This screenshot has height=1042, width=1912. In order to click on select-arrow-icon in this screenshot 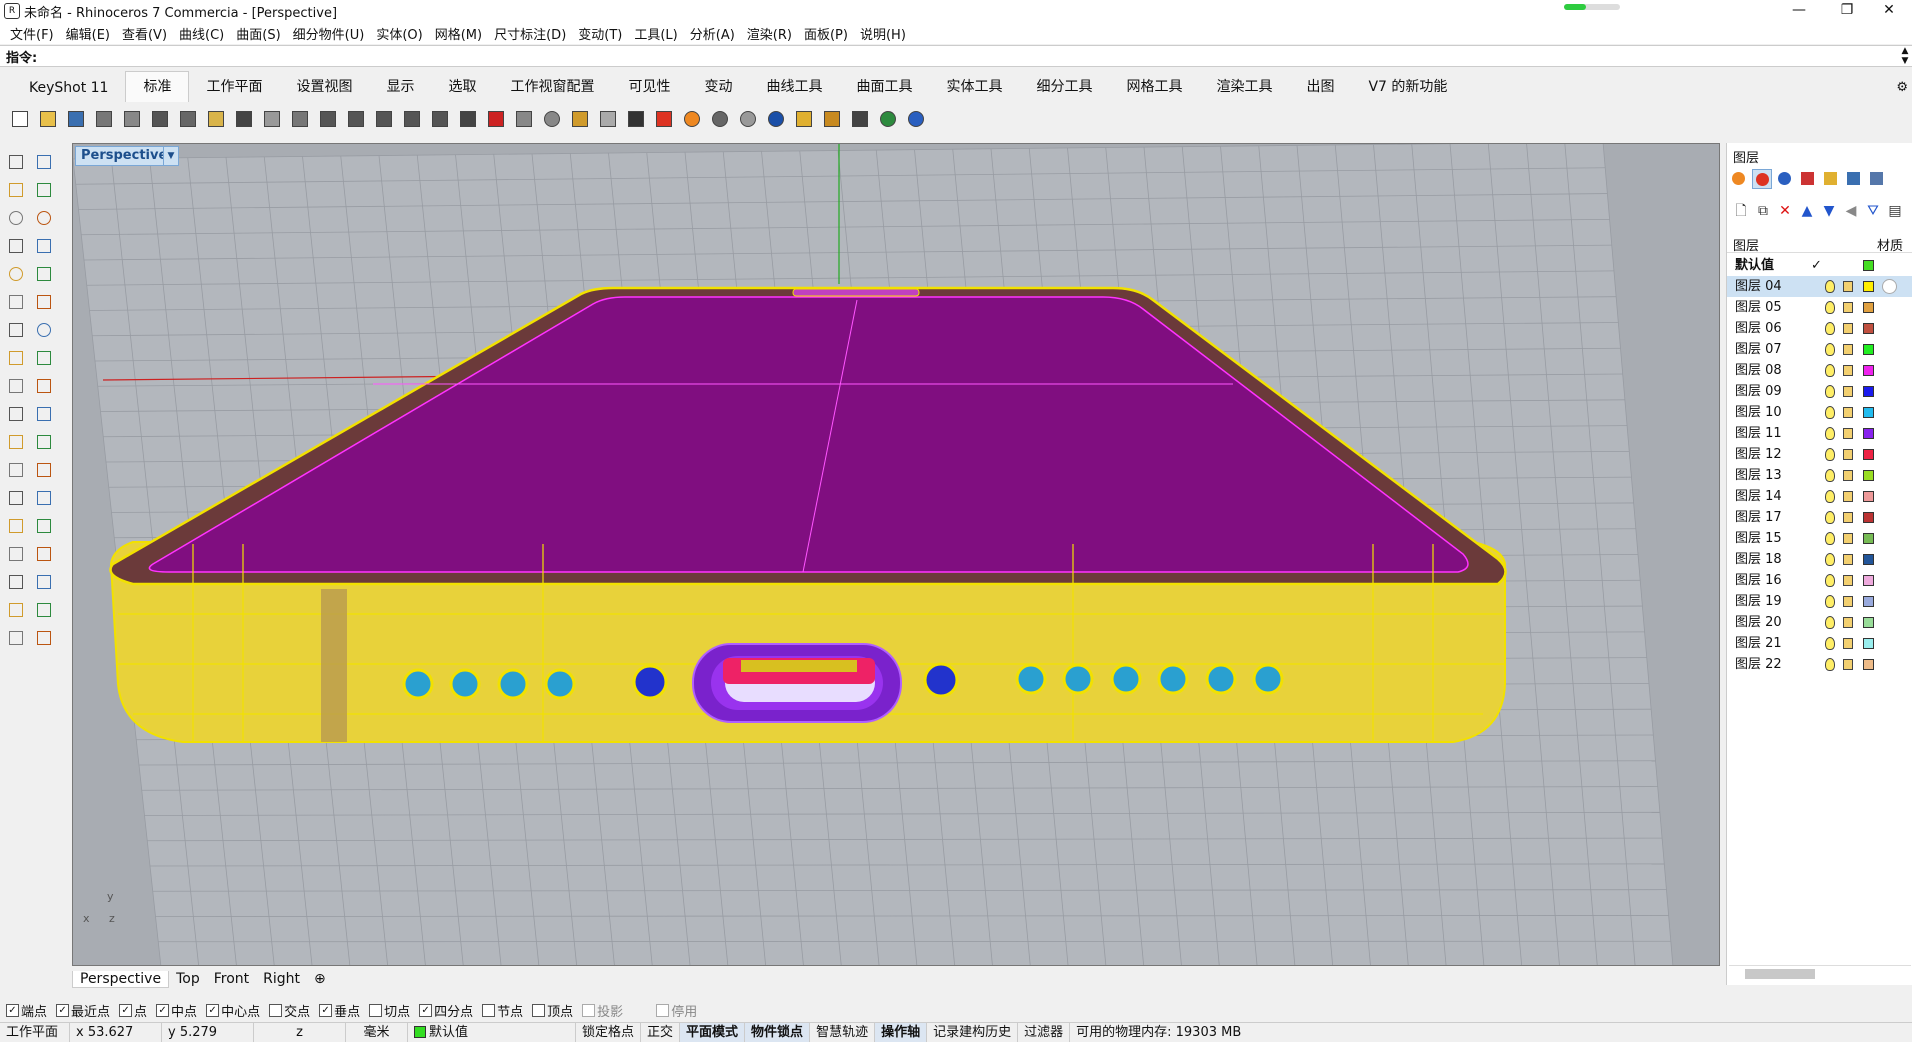, I will do `click(16, 162)`.